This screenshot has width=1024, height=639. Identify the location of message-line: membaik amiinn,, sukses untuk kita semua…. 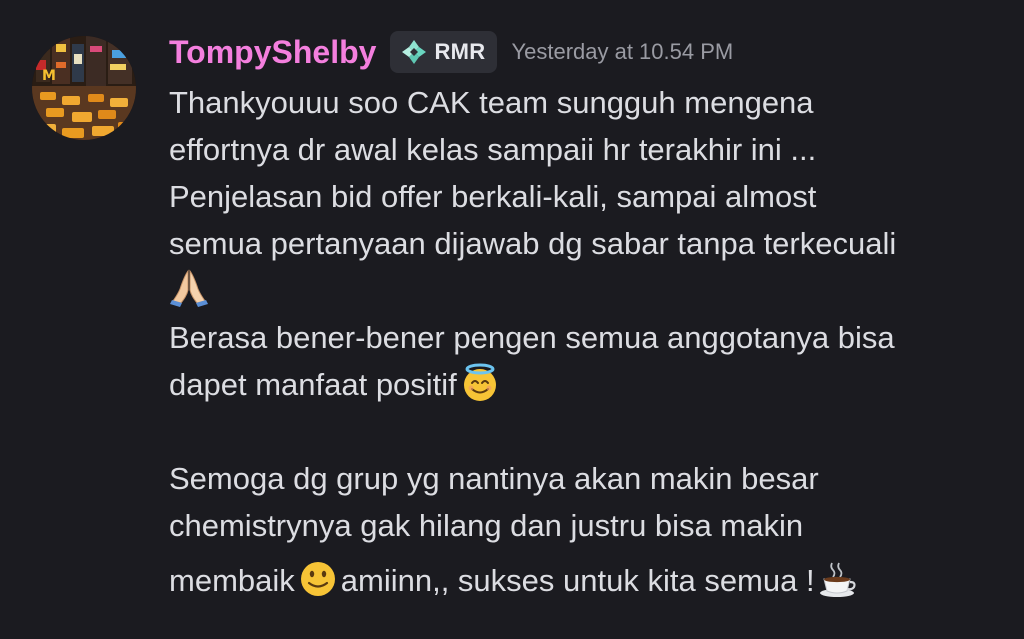
(589, 580).